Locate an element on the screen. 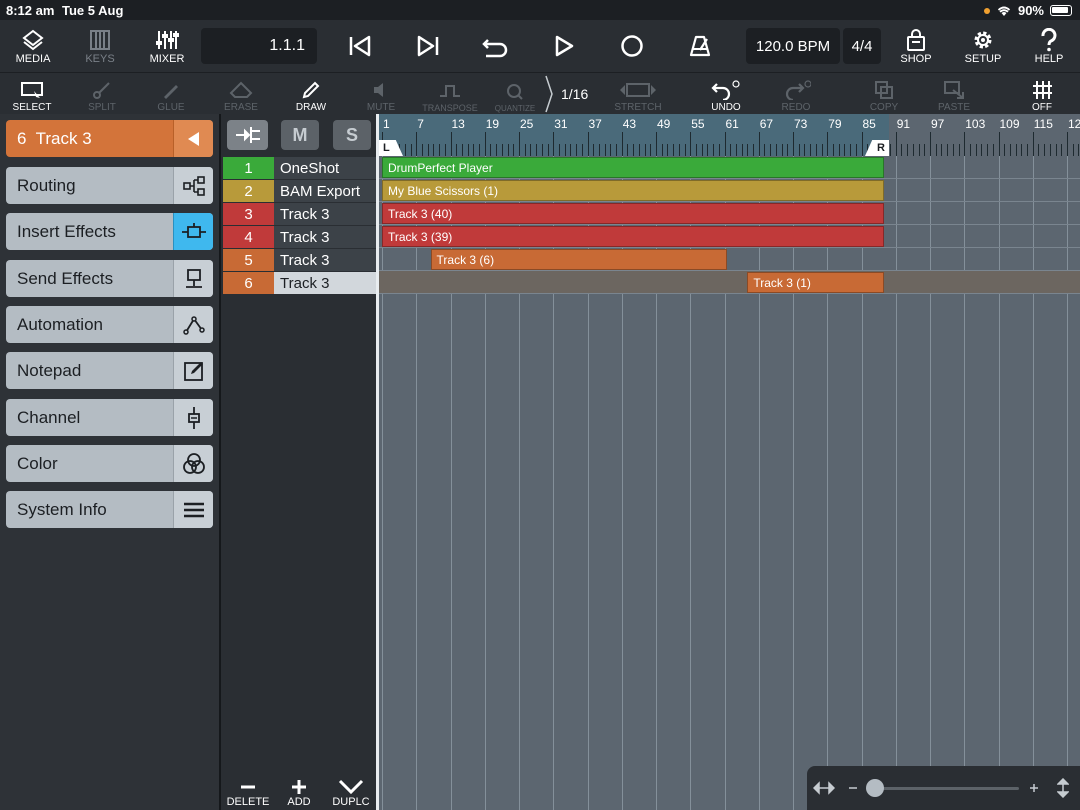 The width and height of the screenshot is (1080, 810). menu-icon is located at coordinates (193, 509).